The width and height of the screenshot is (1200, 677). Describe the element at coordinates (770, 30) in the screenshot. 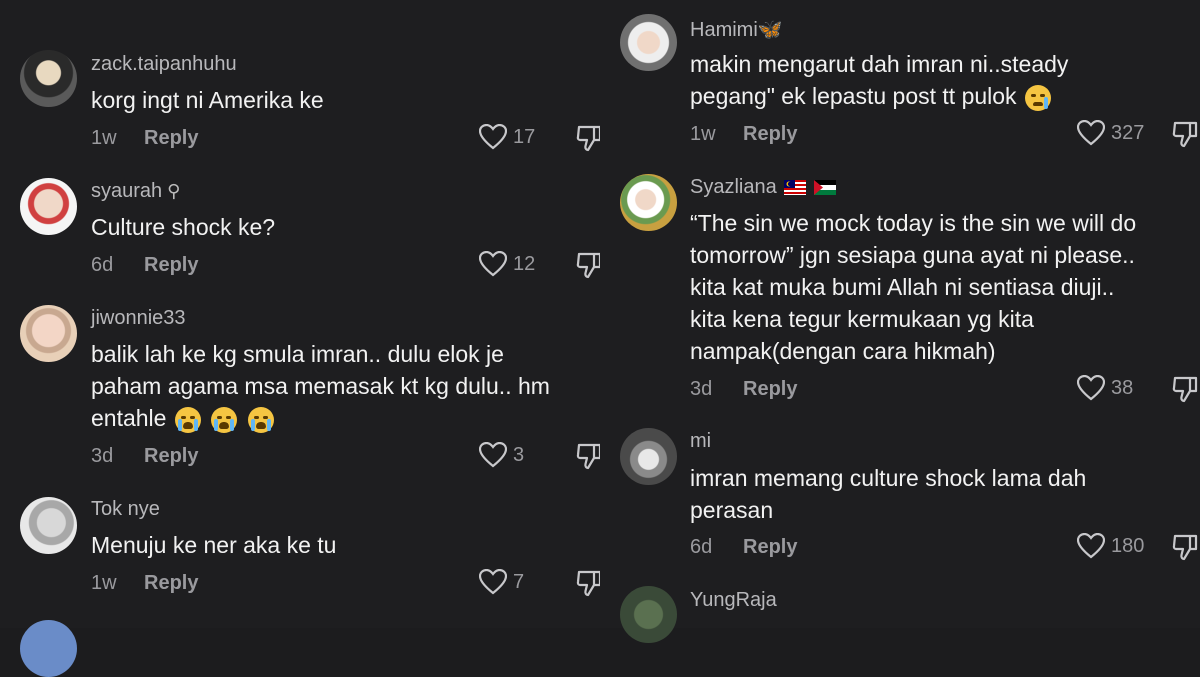

I see `butterfly-icon: 🦋` at that location.